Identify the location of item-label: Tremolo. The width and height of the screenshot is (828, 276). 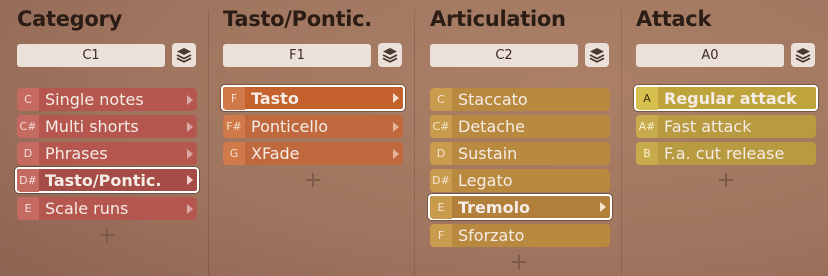
(494, 207).